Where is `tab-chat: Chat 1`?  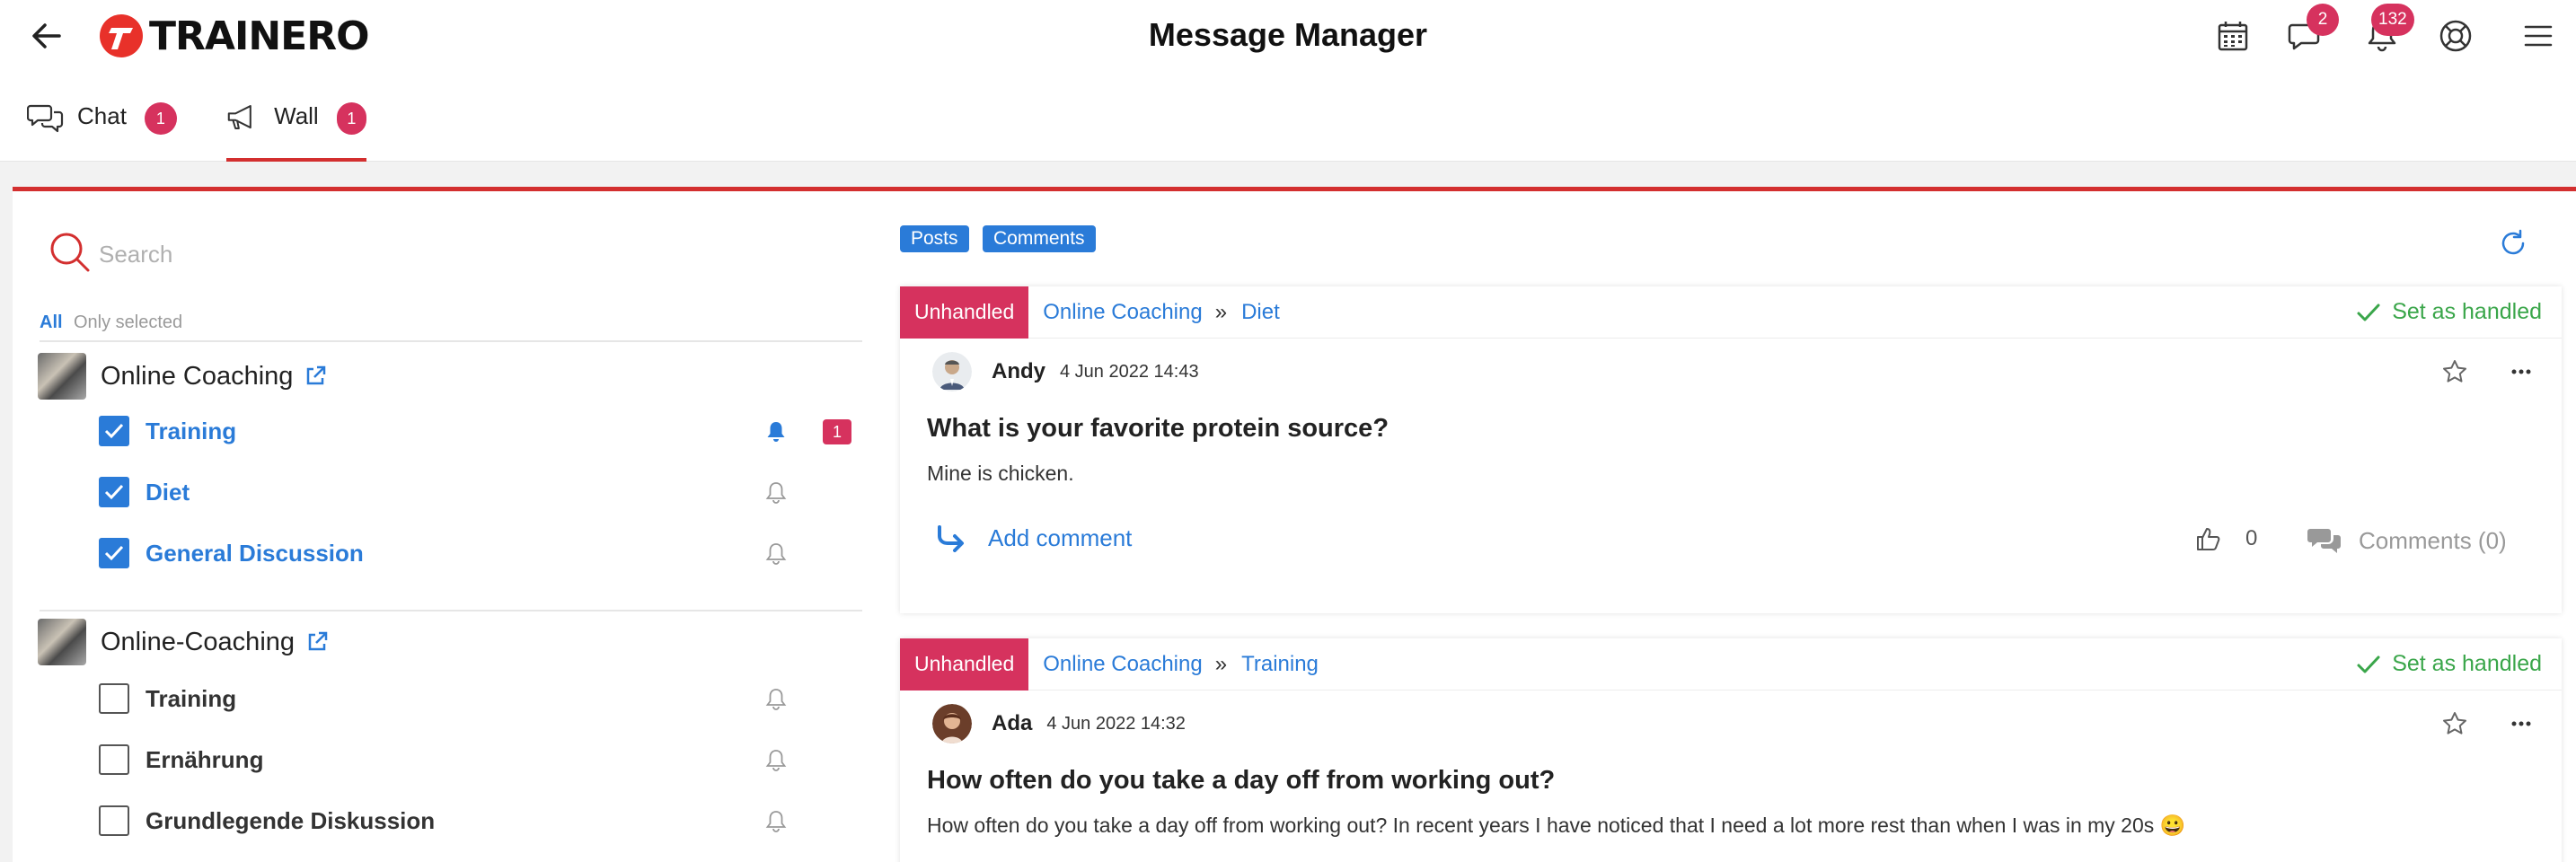
tab-chat: Chat 1 is located at coordinates (102, 132).